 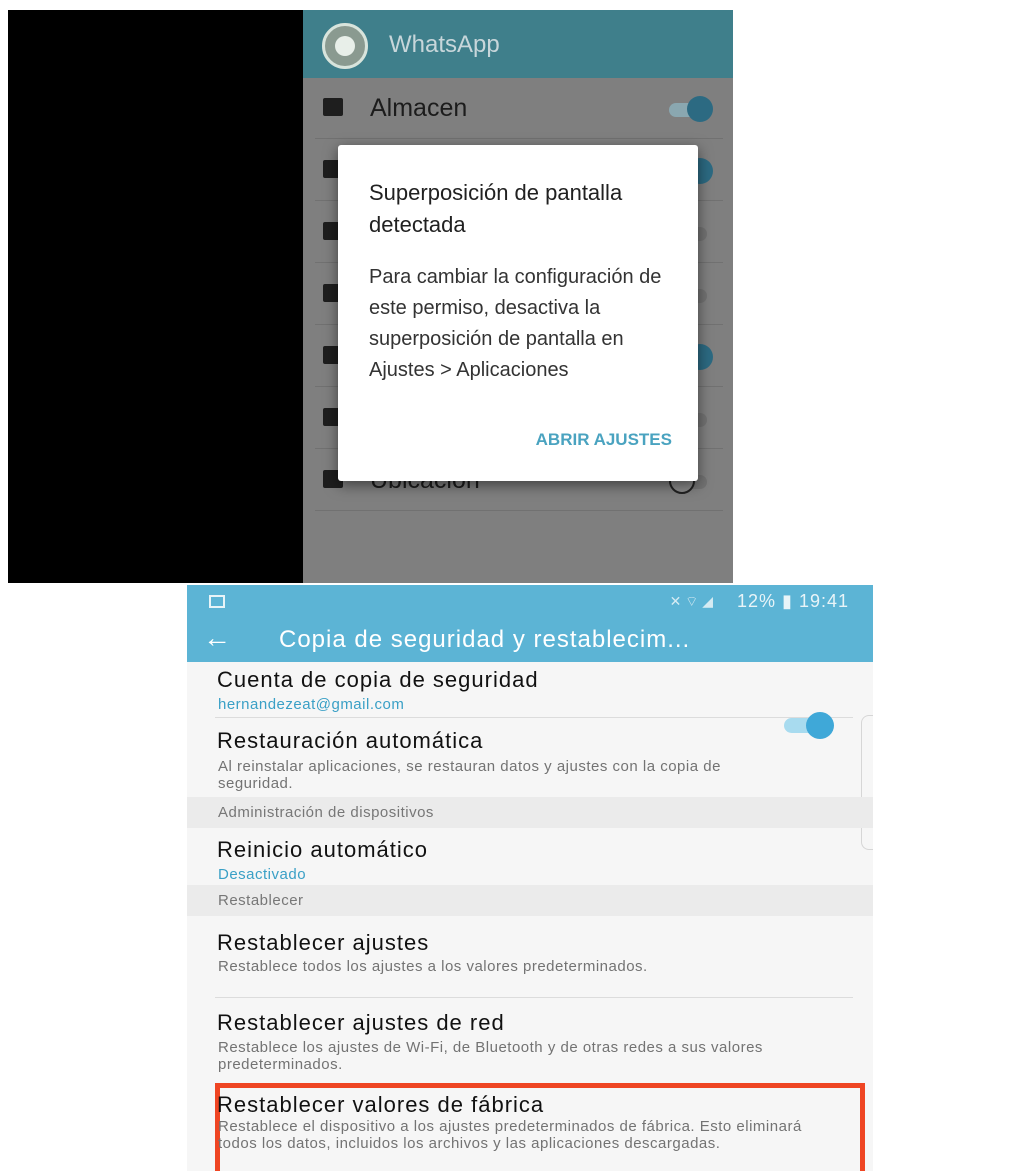 I want to click on item-title: Reinicio automático, so click(x=322, y=849).